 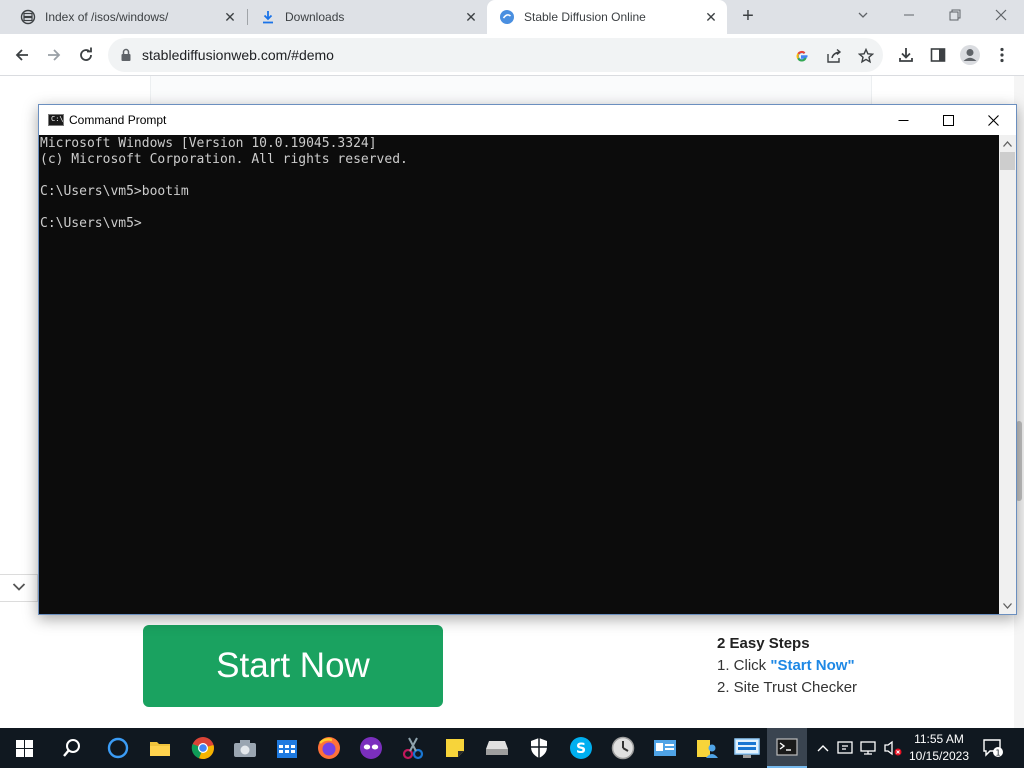 What do you see at coordinates (939, 748) in the screenshot?
I see `taskbar-clock: 11:55 AM 10/15/2023` at bounding box center [939, 748].